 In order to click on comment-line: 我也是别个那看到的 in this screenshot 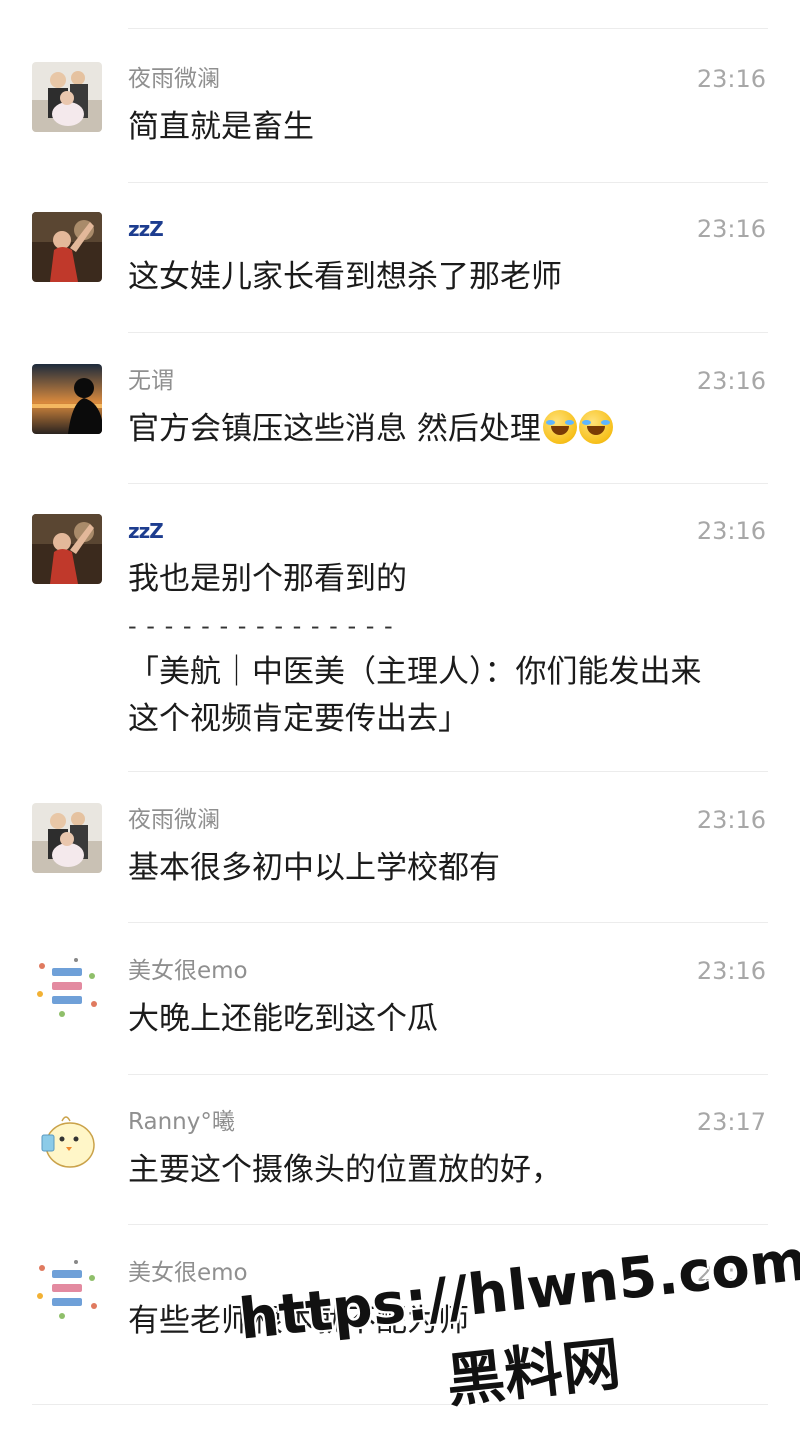, I will do `click(267, 579)`.